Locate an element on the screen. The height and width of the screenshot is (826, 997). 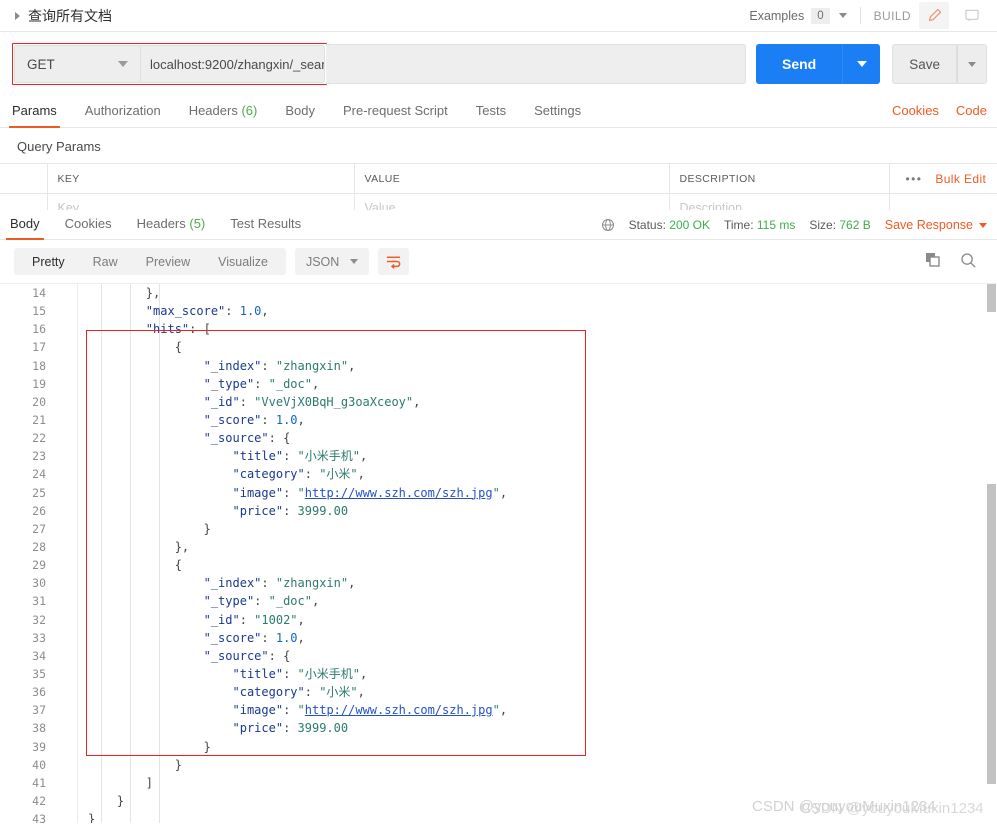
line-number: 17 is located at coordinates (39, 347).